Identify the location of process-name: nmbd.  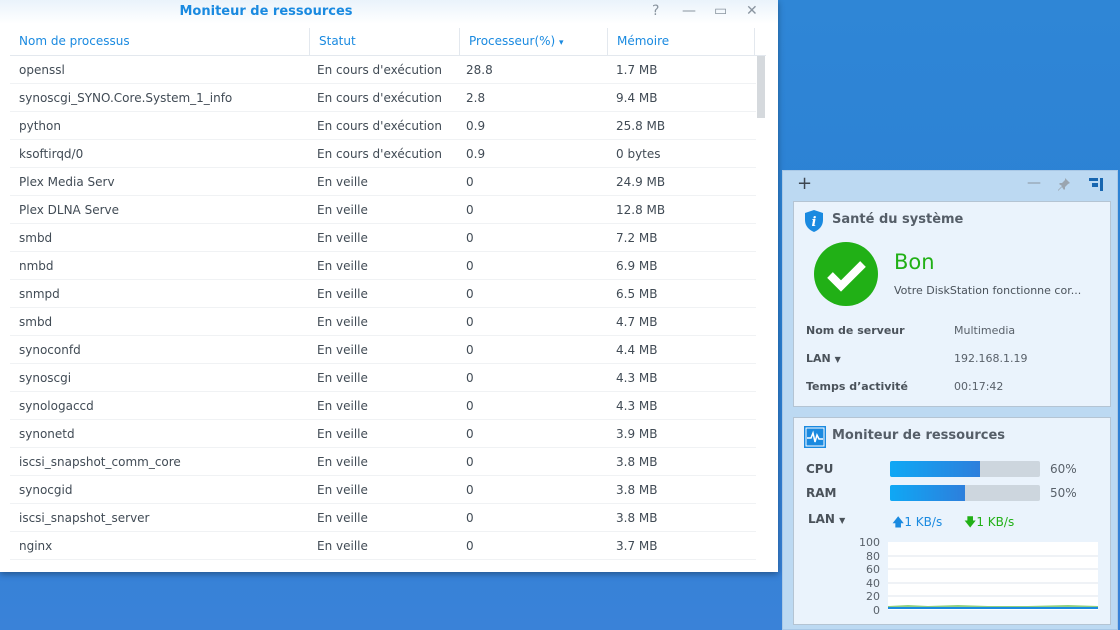
(36, 265).